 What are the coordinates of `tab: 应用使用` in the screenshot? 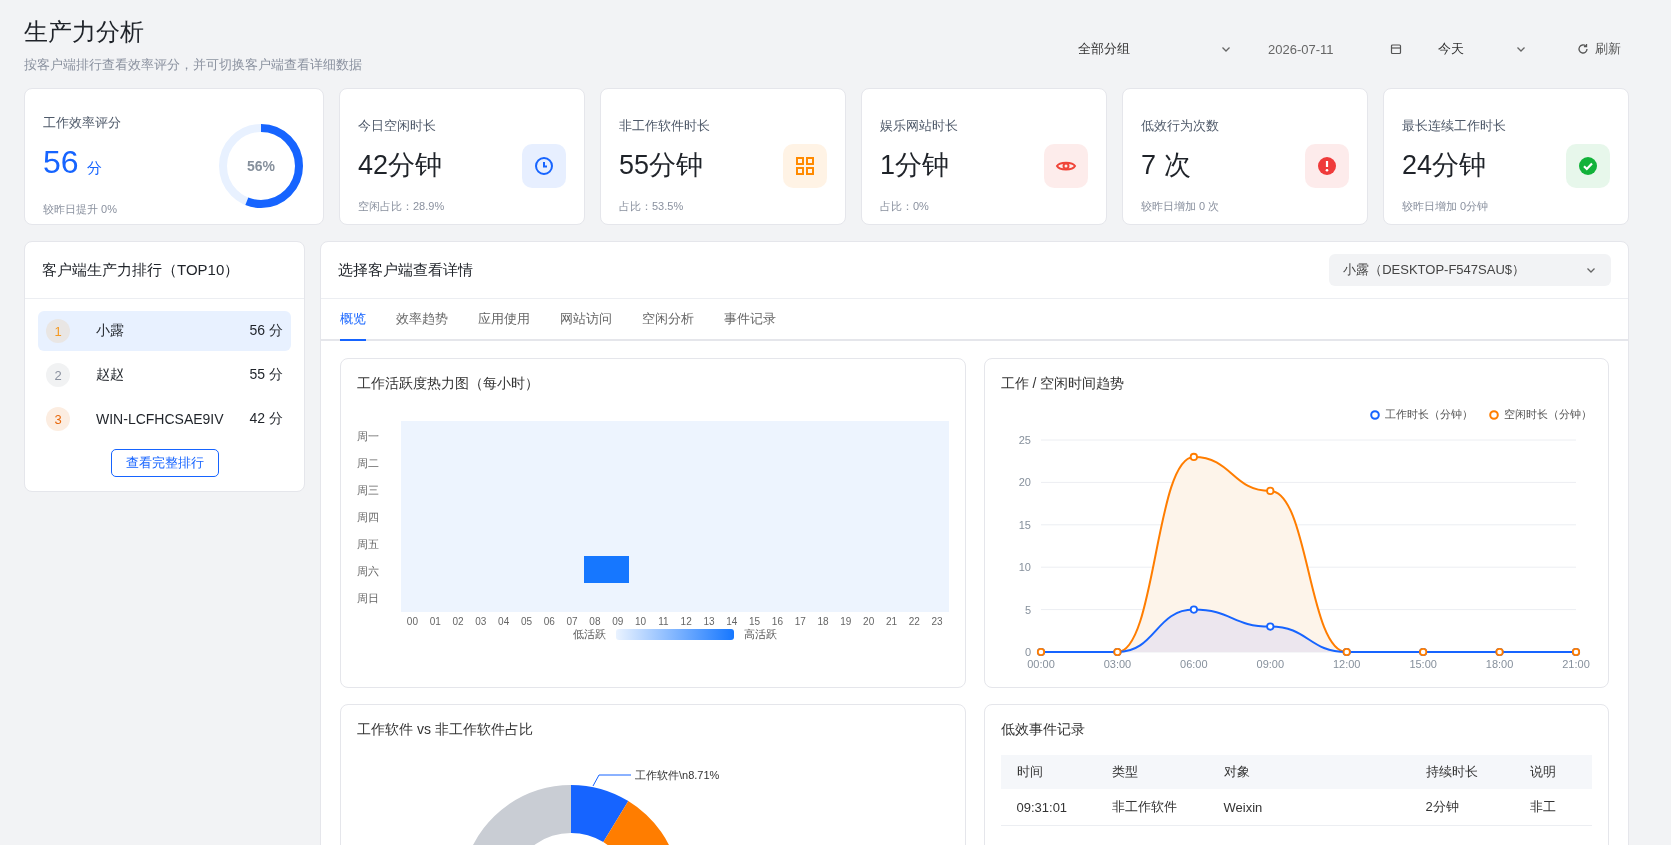 It's located at (504, 320).